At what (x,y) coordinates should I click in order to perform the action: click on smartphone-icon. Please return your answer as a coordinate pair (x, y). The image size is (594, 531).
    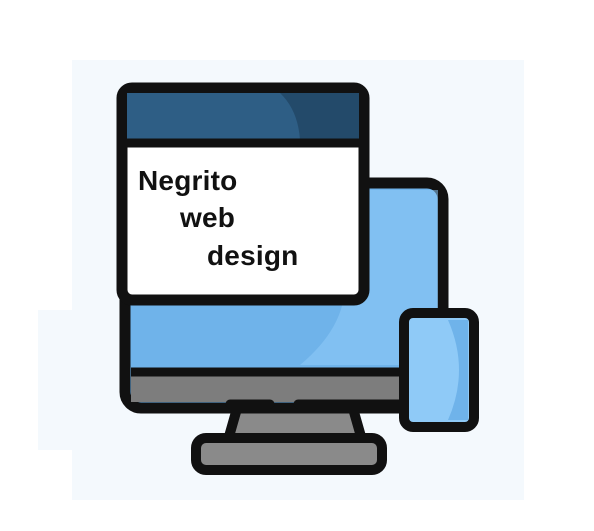
    Looking at the image, I should click on (439, 370).